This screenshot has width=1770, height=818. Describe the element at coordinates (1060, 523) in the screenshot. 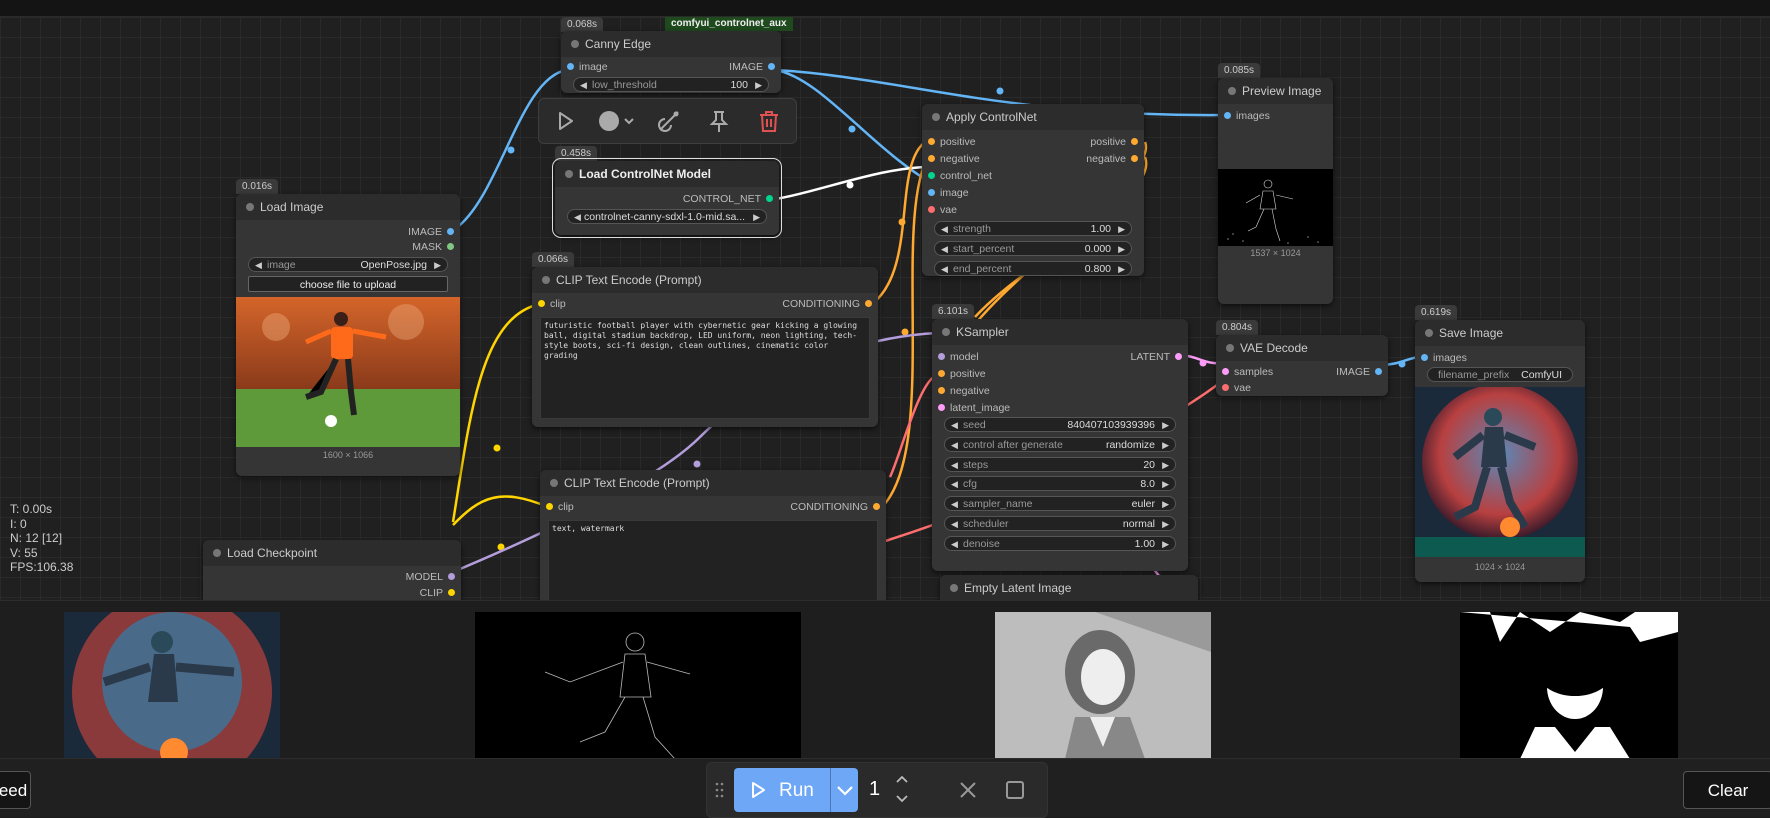

I see `scheduler-widget: ◀ scheduler normal ▶` at that location.